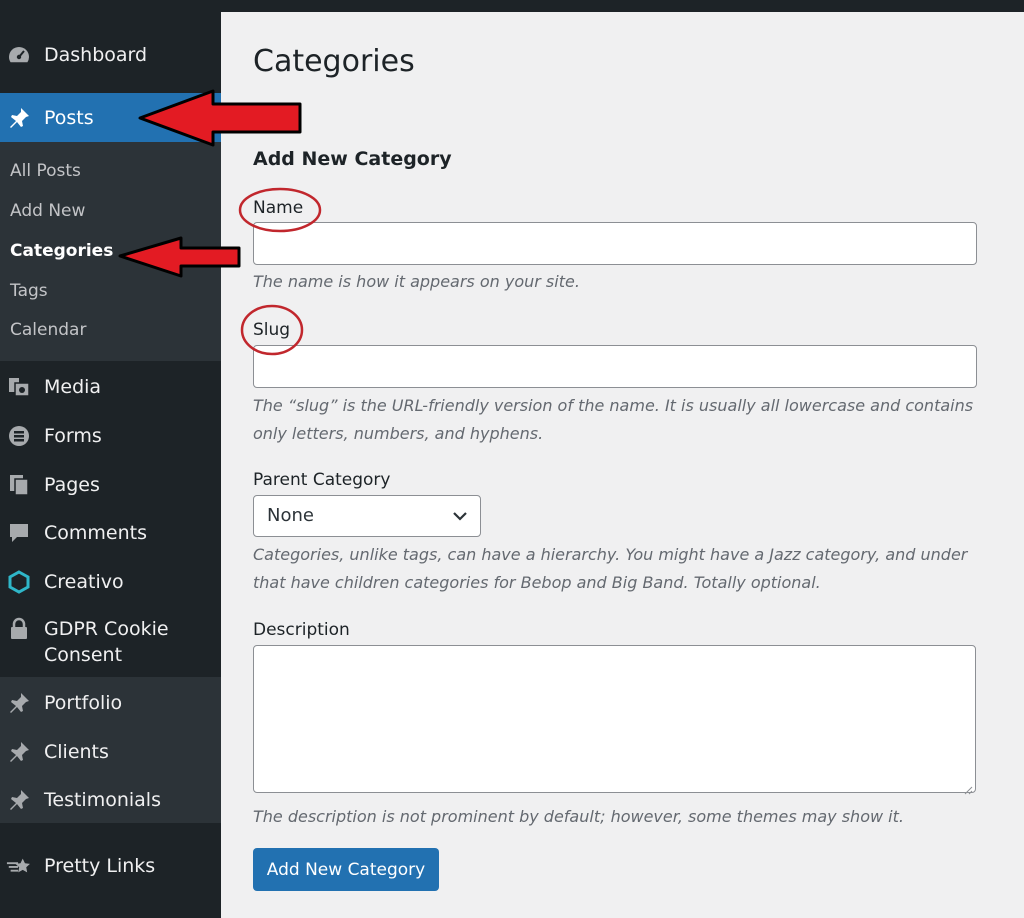  I want to click on pages-icon, so click(19, 485).